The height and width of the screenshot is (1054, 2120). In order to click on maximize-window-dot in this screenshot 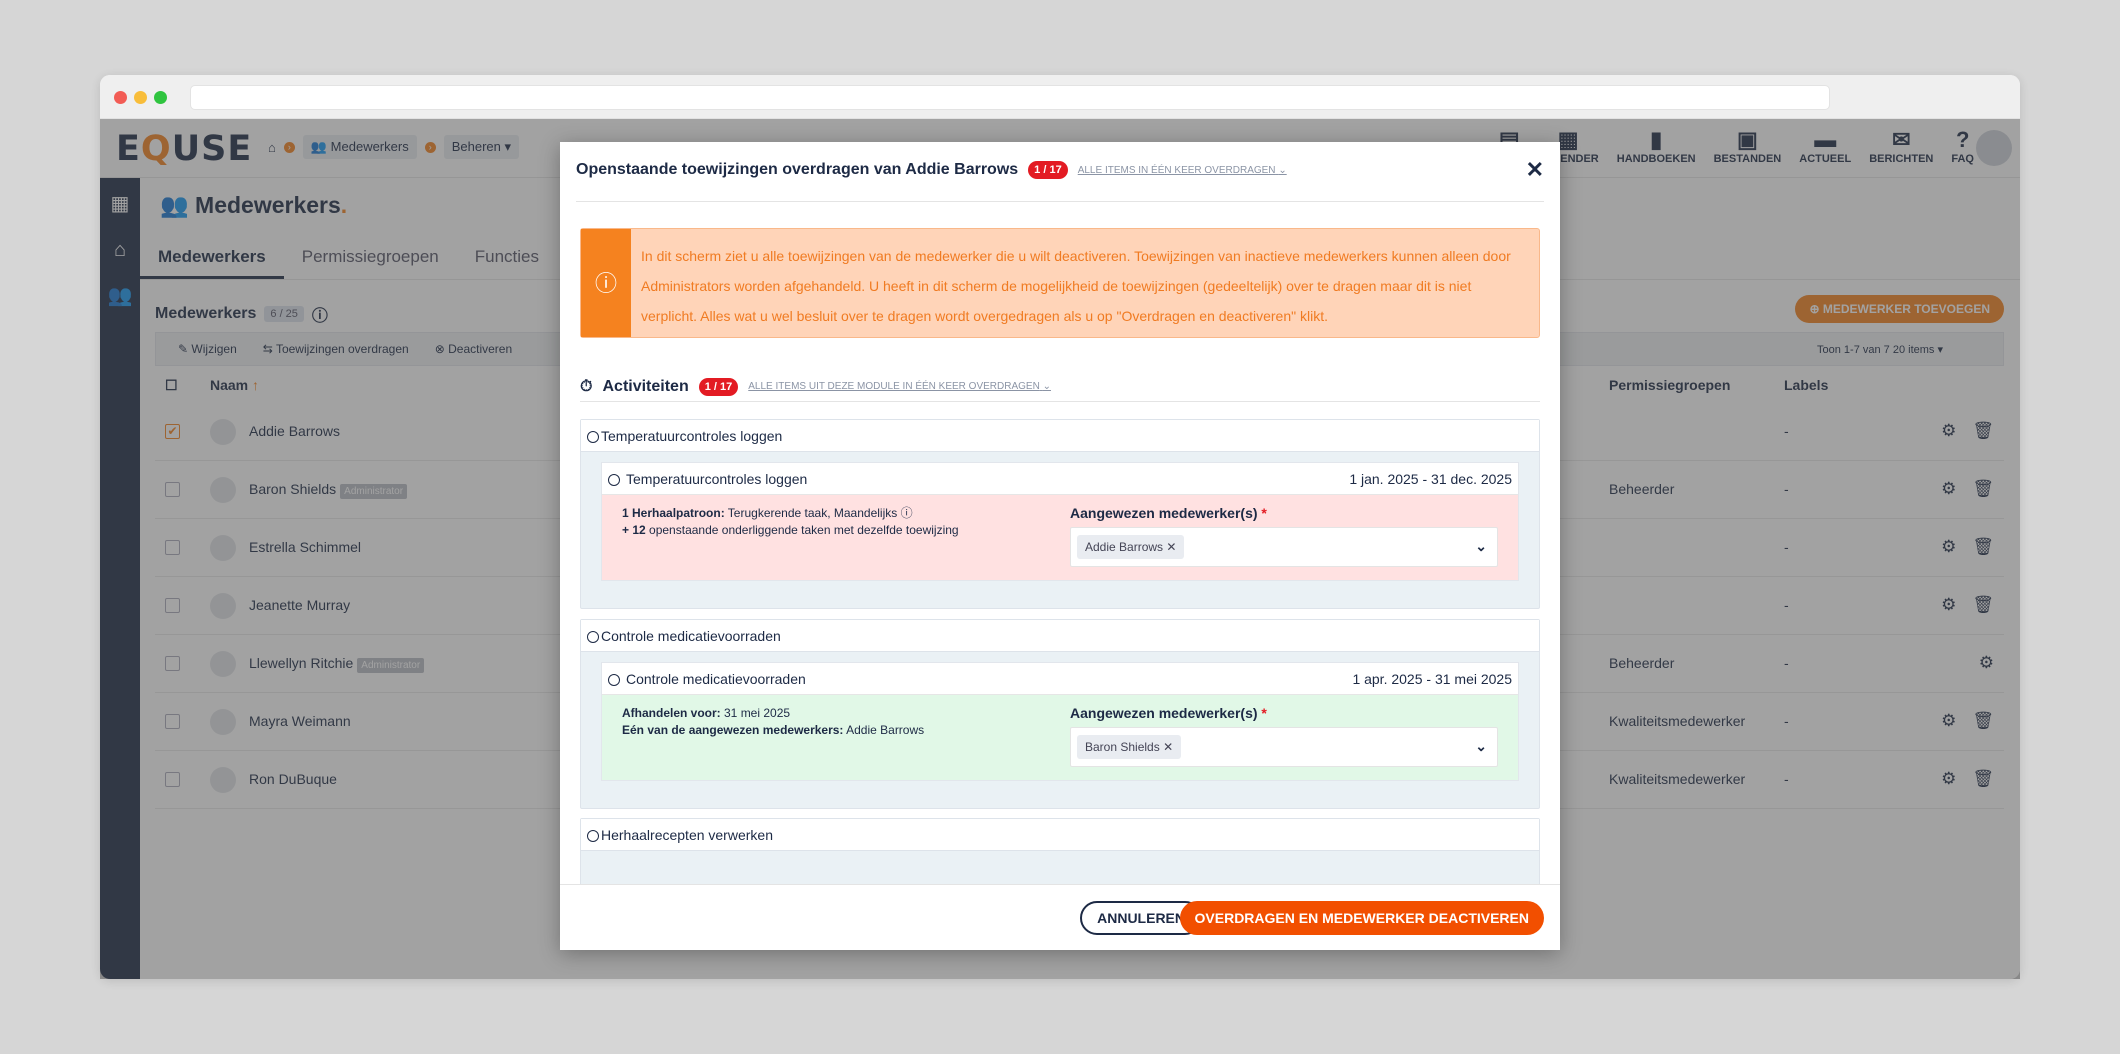, I will do `click(160, 97)`.